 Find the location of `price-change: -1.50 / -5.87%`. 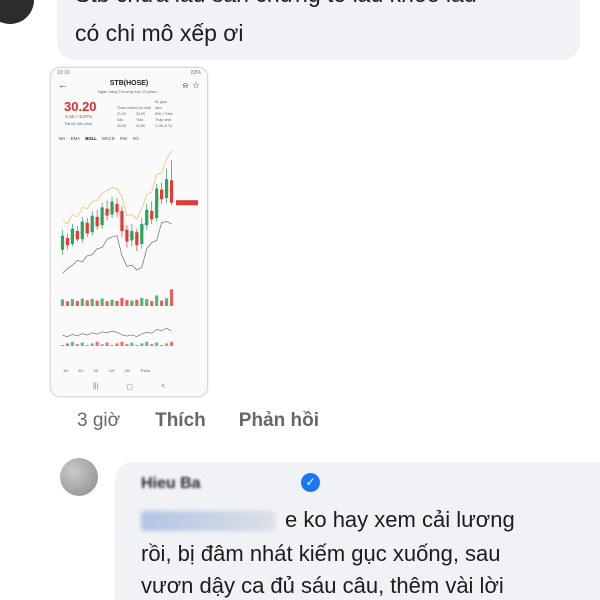

price-change: -1.50 / -5.87% is located at coordinates (78, 116).